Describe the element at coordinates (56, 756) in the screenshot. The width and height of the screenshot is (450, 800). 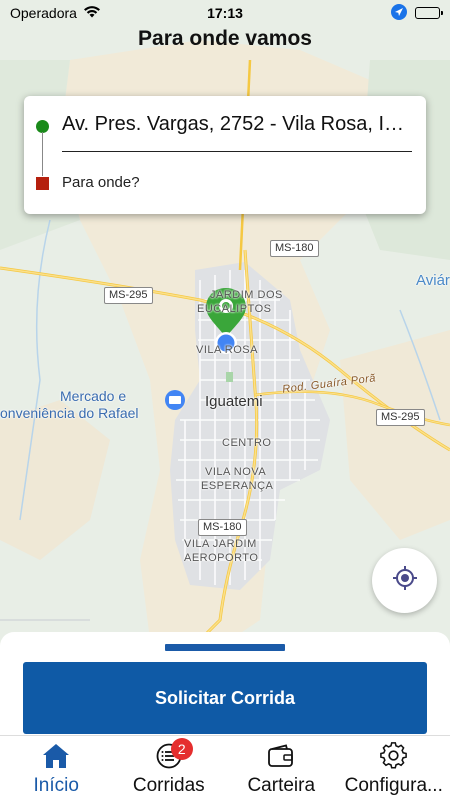
I see `home-icon` at that location.